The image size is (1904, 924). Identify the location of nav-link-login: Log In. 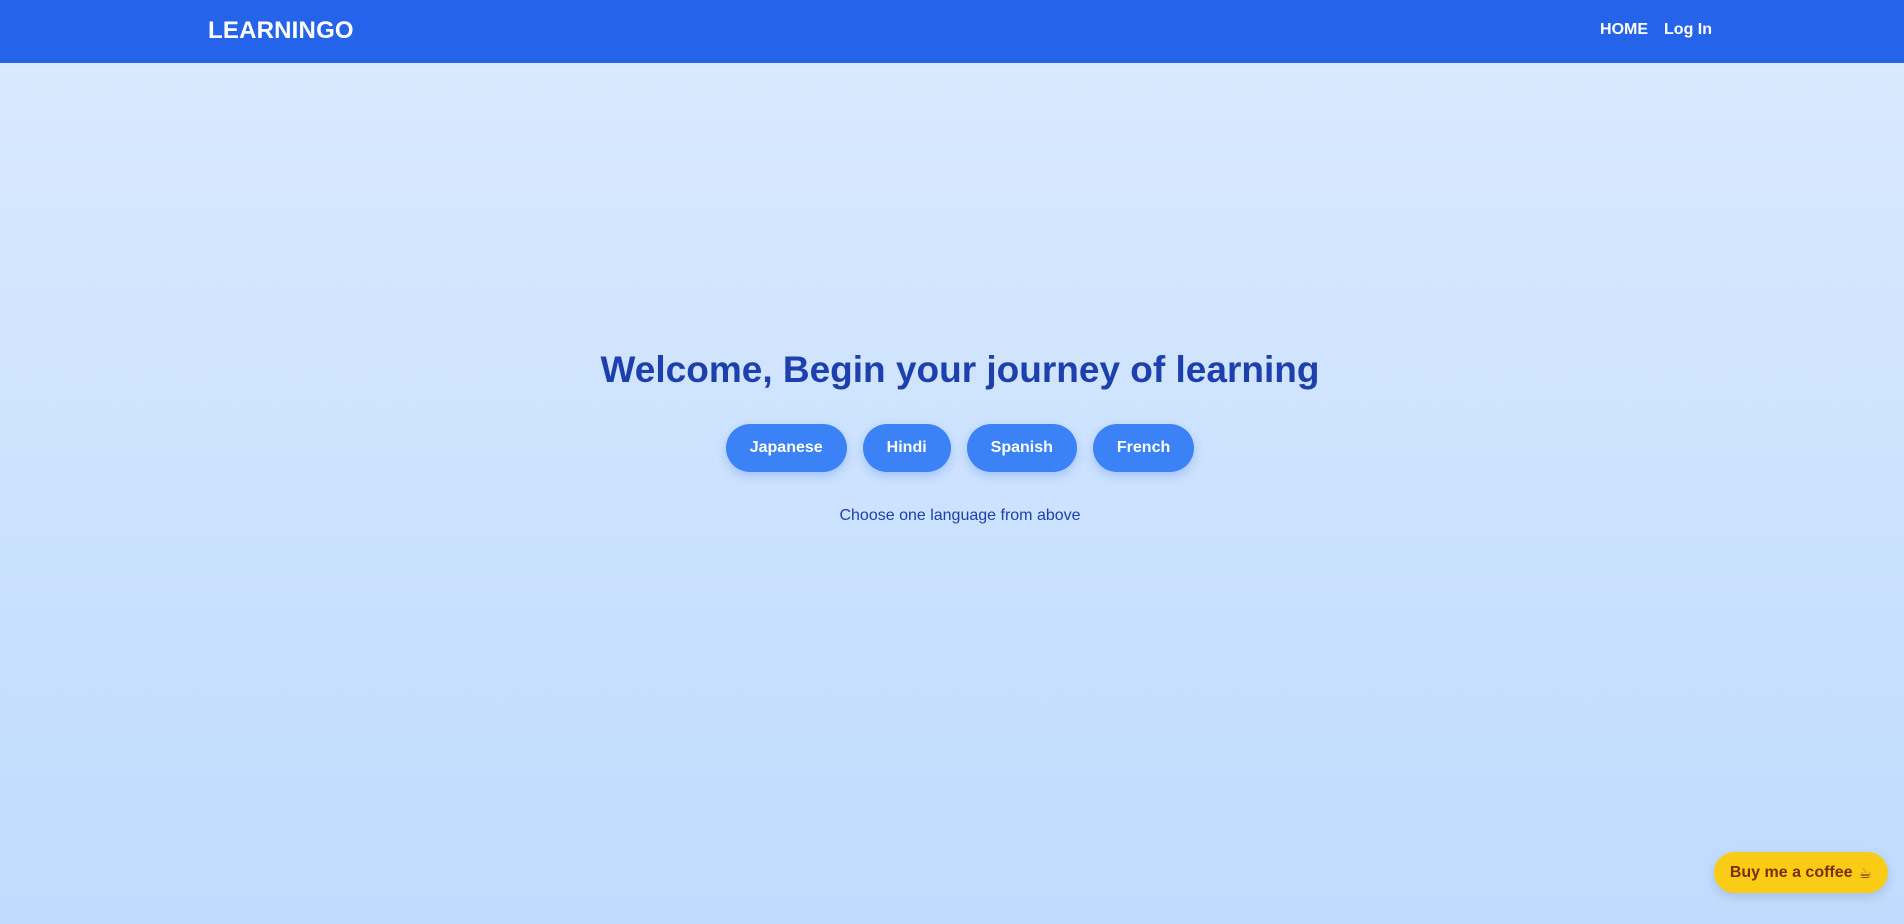
(1688, 30).